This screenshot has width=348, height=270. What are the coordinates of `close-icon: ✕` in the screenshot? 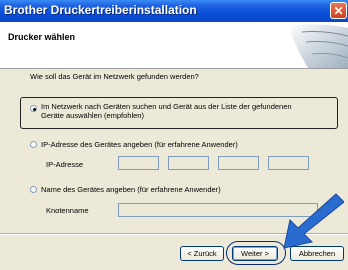 It's located at (338, 10).